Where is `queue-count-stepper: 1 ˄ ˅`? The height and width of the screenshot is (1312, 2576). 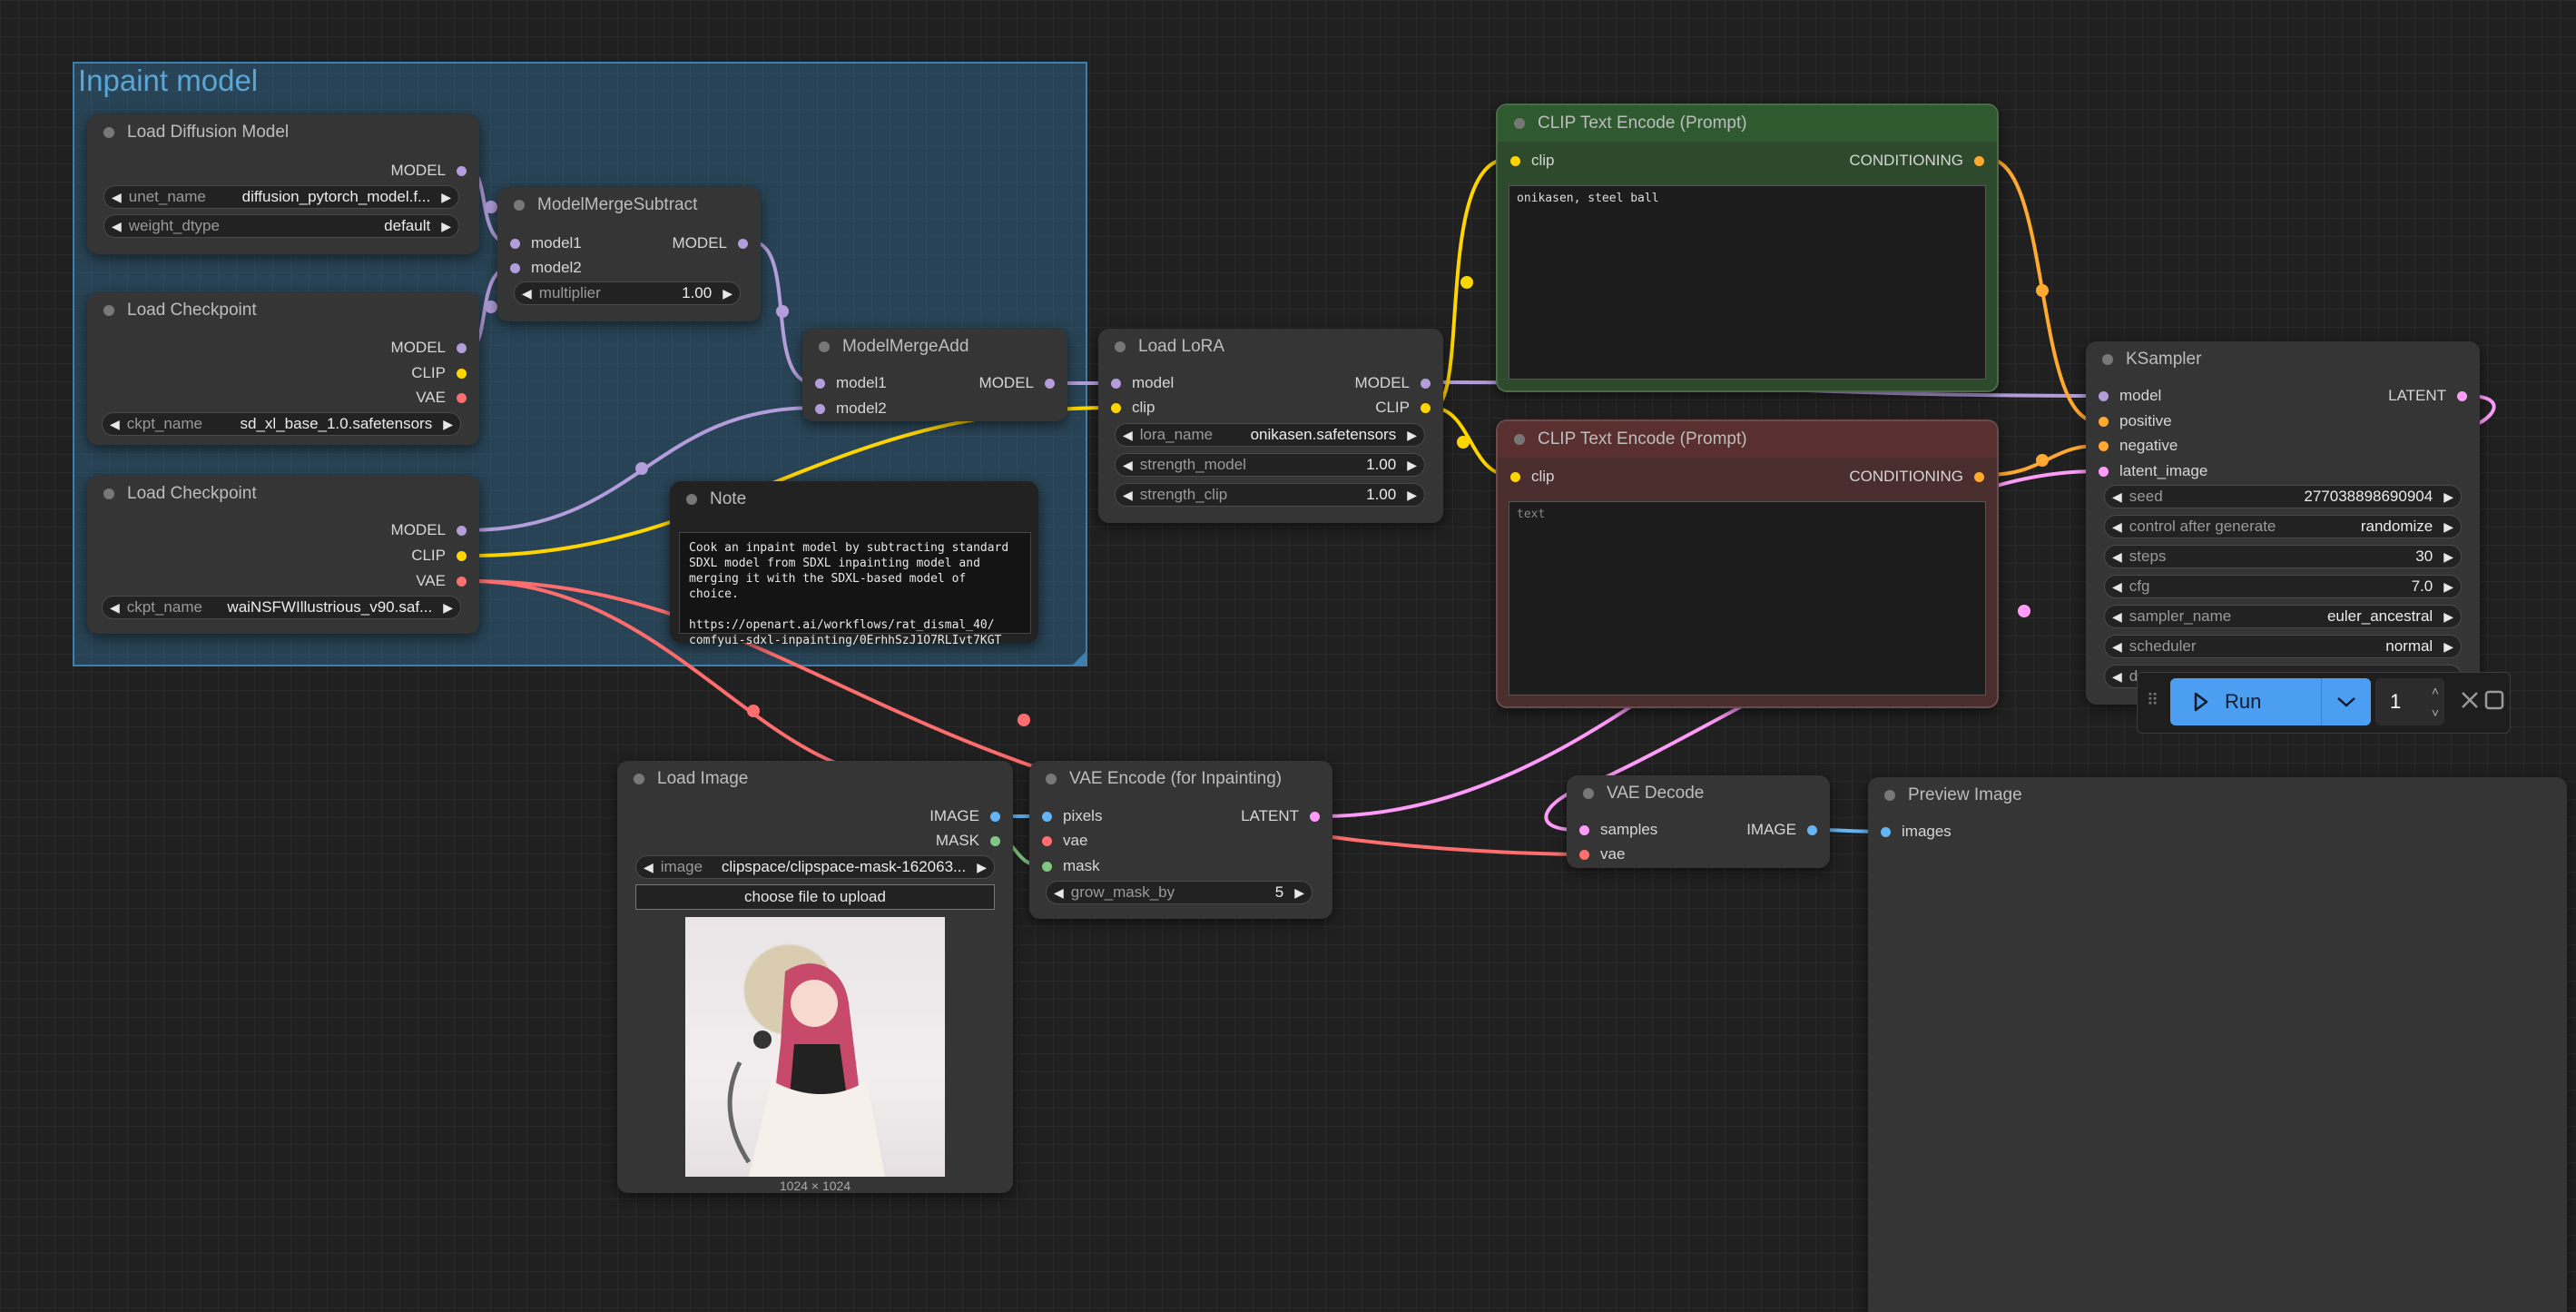 queue-count-stepper: 1 ˄ ˅ is located at coordinates (2409, 701).